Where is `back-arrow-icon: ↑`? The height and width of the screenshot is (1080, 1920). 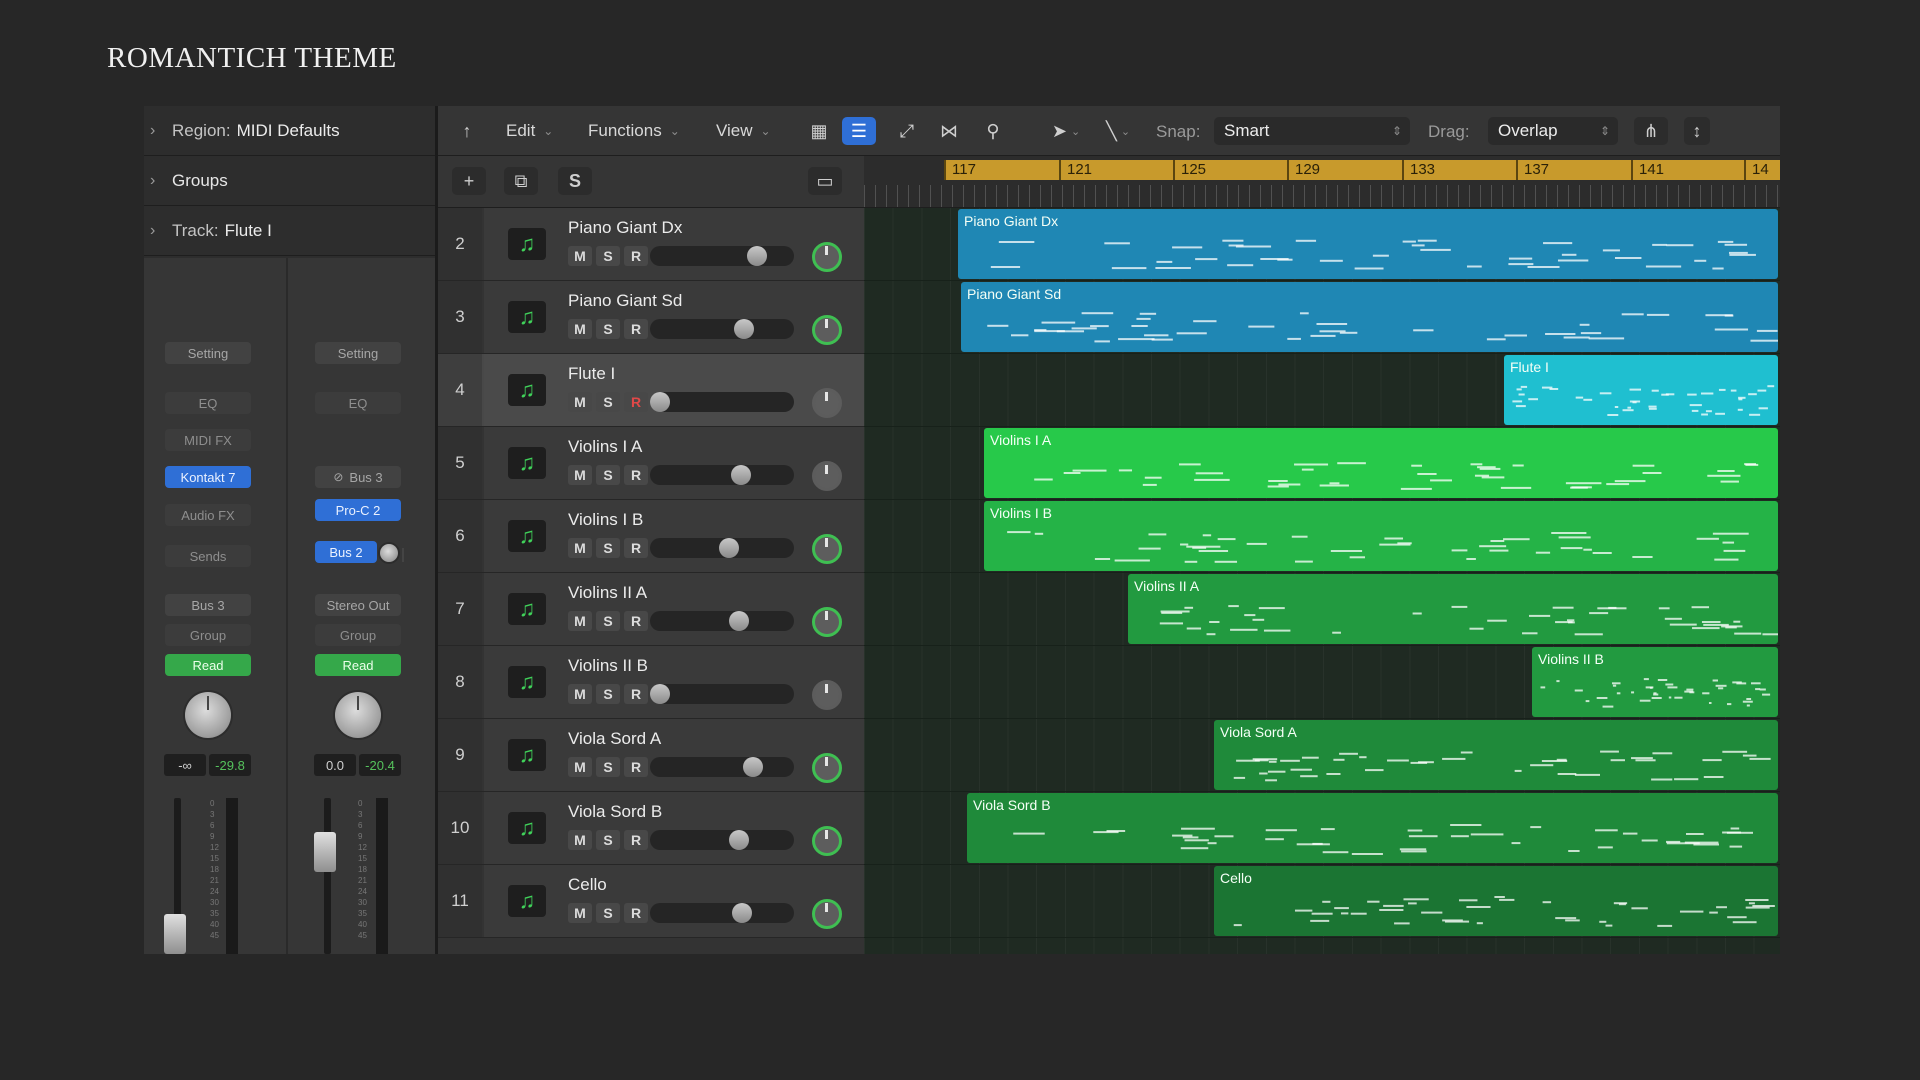
back-arrow-icon: ↑ is located at coordinates (467, 131).